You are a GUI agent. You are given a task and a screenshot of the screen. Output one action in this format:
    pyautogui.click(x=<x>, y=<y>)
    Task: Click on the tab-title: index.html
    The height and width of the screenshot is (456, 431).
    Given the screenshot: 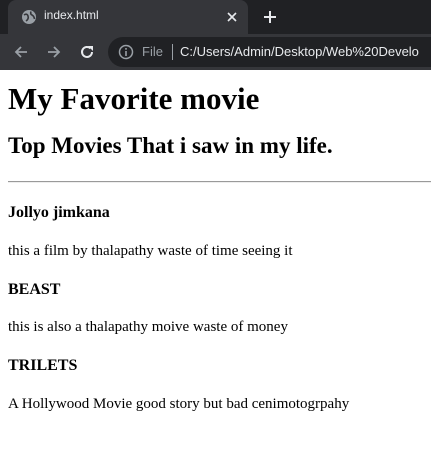 What is the action you would take?
    pyautogui.click(x=71, y=15)
    